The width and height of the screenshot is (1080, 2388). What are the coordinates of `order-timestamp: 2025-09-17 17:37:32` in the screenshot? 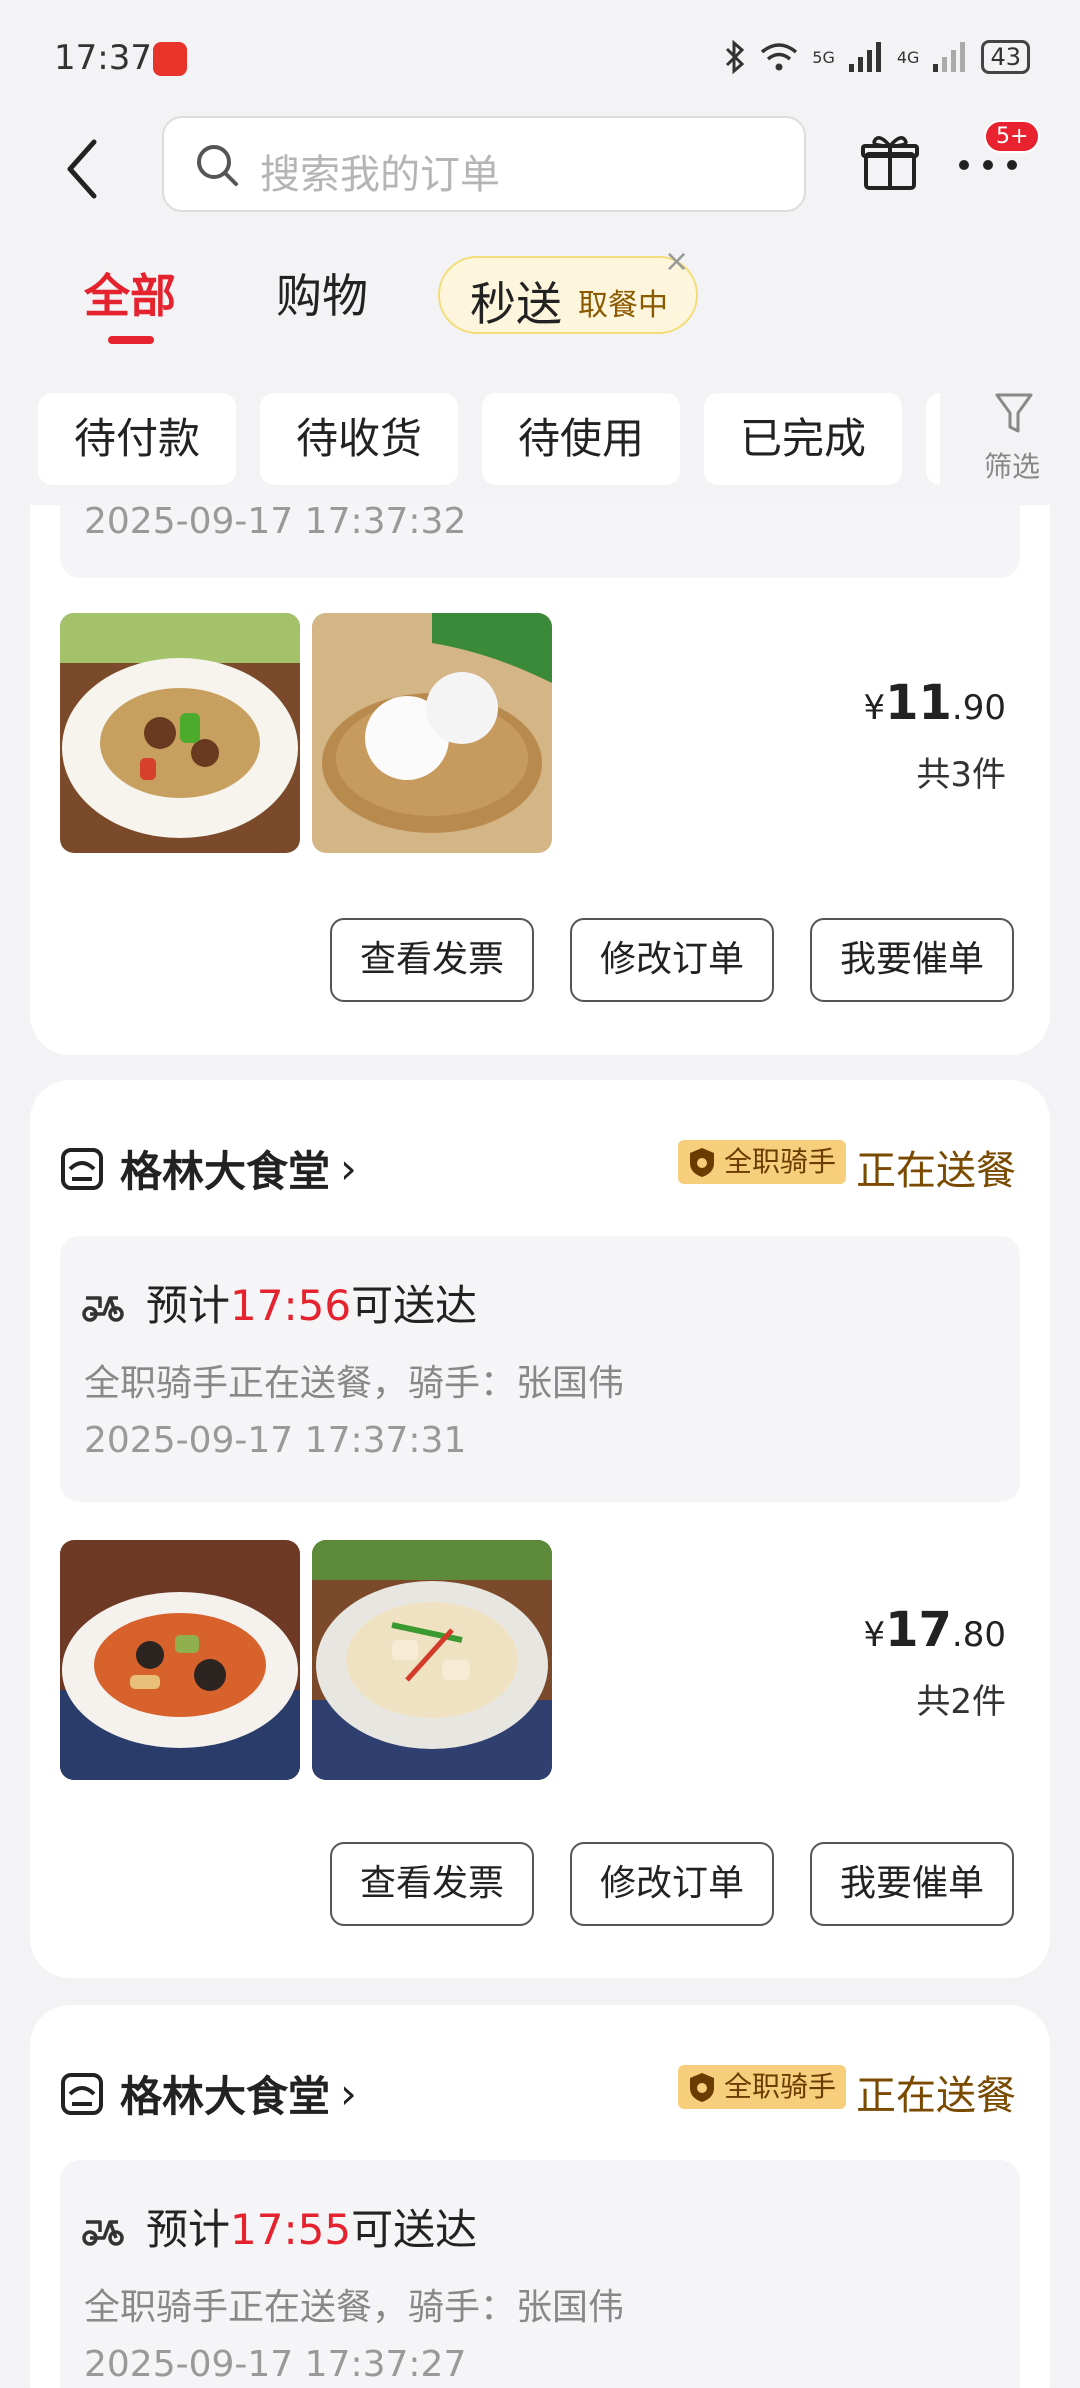 It's located at (275, 521).